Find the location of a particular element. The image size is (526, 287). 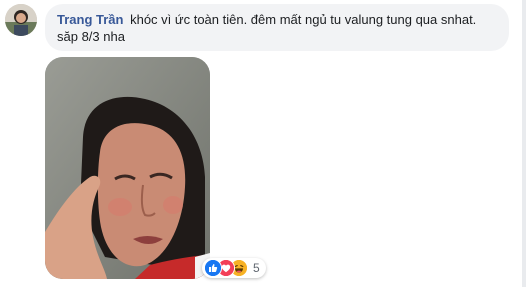

scrollbar is located at coordinates (524, 143).